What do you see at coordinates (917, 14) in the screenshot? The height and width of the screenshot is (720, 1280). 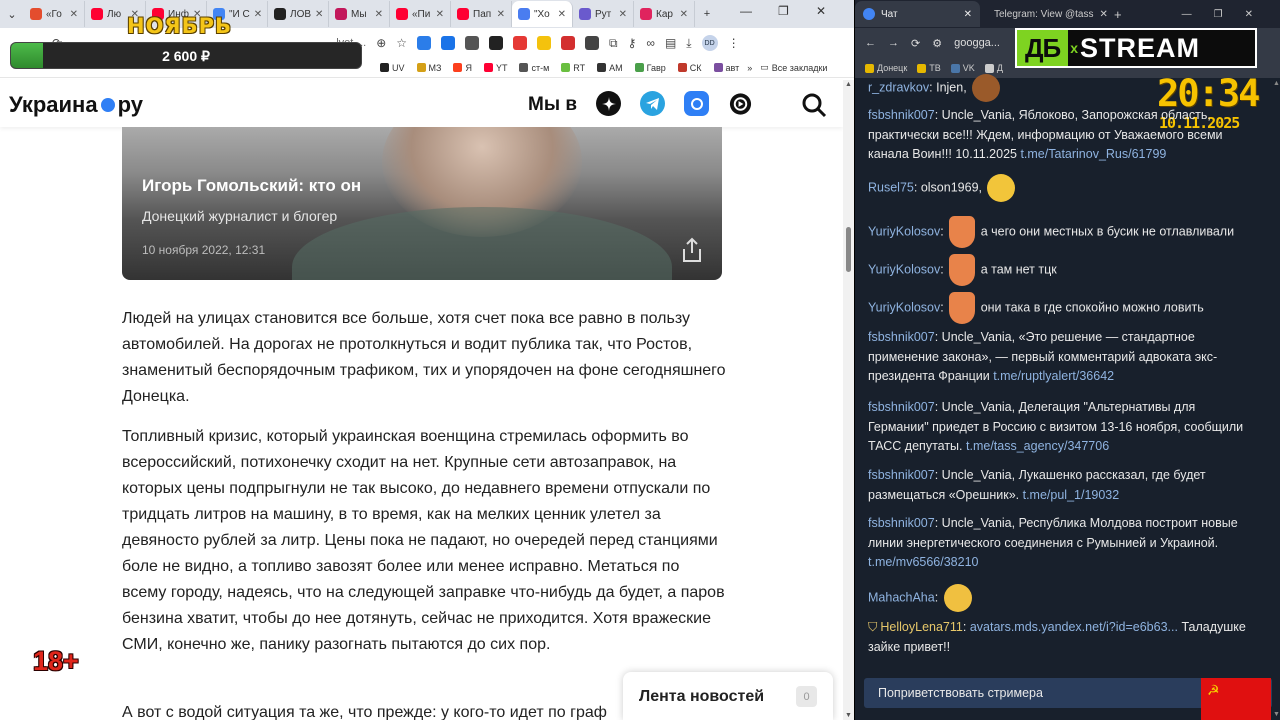 I see `browser-tab: Чат ✕` at bounding box center [917, 14].